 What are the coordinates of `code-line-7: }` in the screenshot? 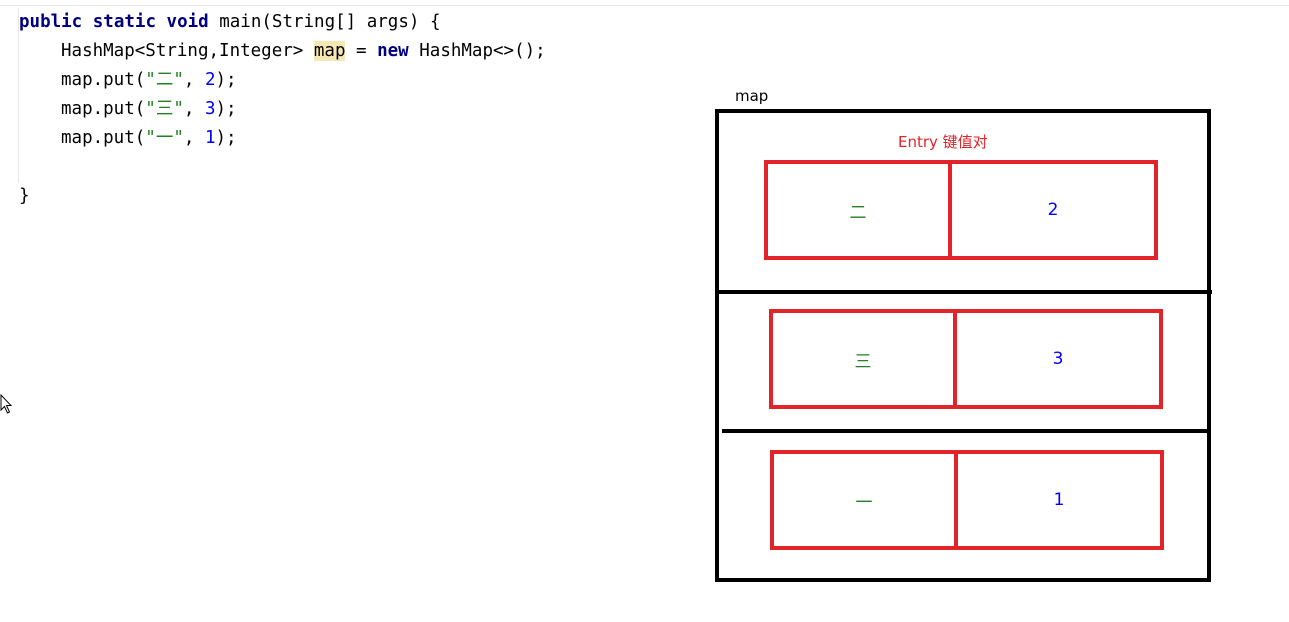 It's located at (282, 196).